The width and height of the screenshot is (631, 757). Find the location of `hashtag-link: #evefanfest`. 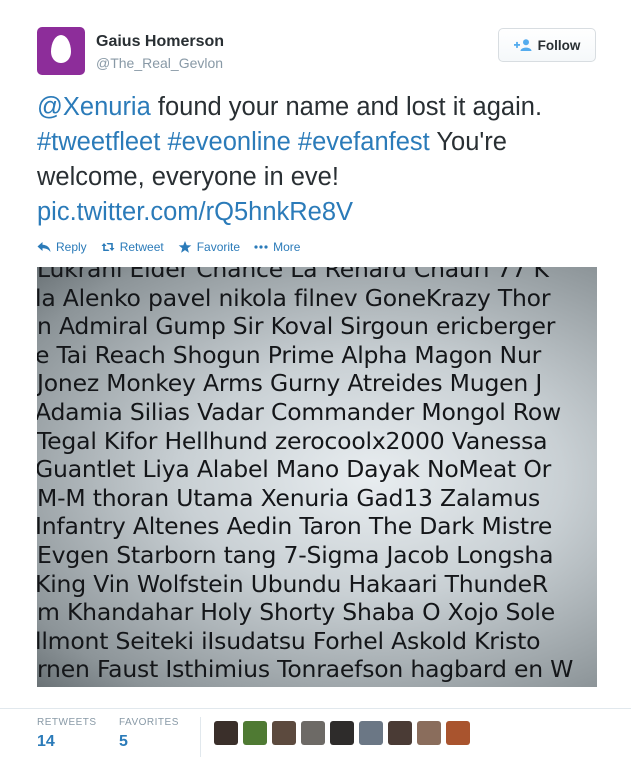

hashtag-link: #evefanfest is located at coordinates (364, 142).